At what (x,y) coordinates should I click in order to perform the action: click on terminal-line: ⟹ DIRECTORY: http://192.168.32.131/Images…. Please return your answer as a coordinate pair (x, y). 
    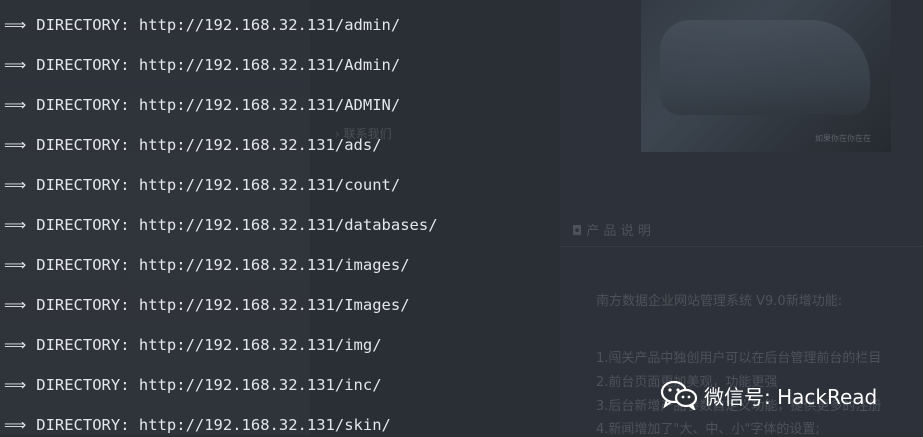
    Looking at the image, I should click on (207, 305).